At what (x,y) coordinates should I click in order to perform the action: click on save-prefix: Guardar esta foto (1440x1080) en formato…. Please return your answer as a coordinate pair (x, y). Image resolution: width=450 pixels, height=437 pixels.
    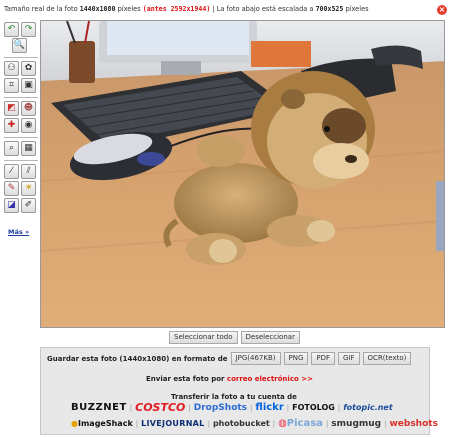
    Looking at the image, I should click on (137, 358).